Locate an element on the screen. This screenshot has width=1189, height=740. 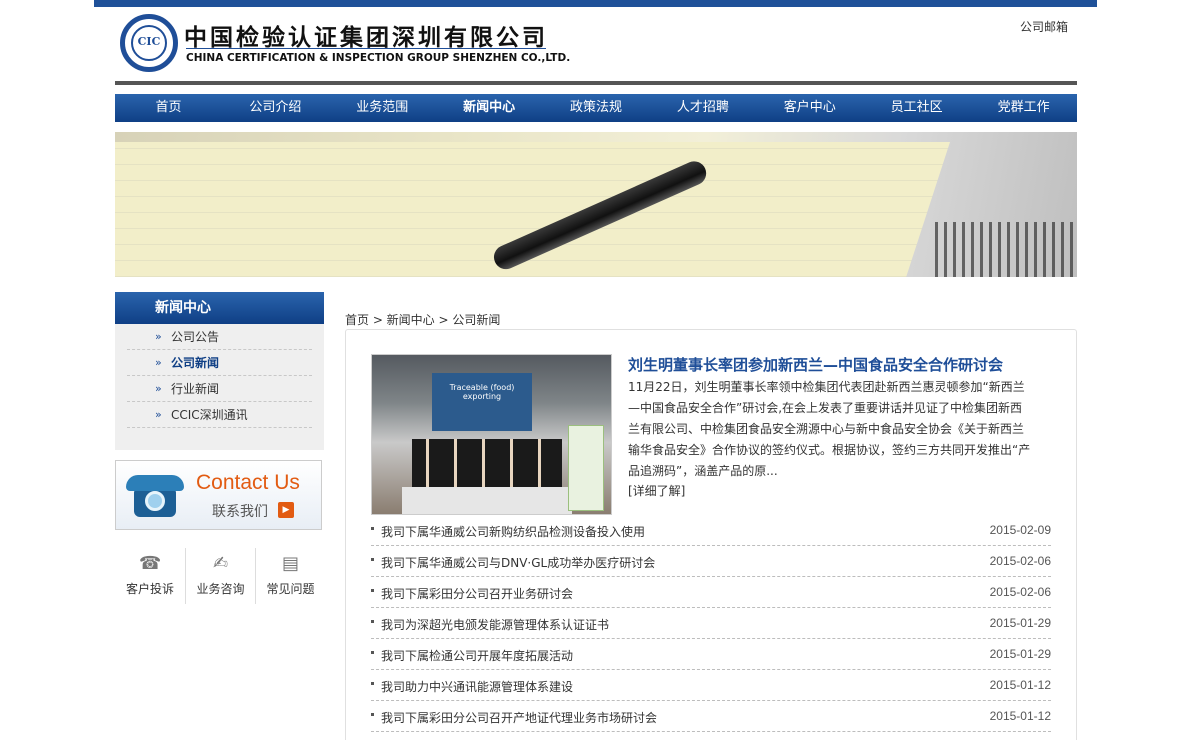
breadcrumb: 首页 > 新闻中心 > 公司新闻 is located at coordinates (422, 319).